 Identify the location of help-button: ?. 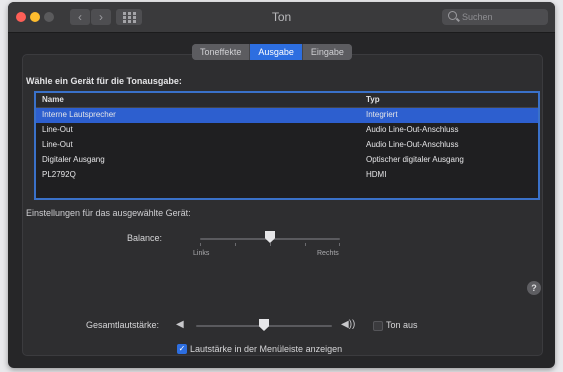
(534, 288).